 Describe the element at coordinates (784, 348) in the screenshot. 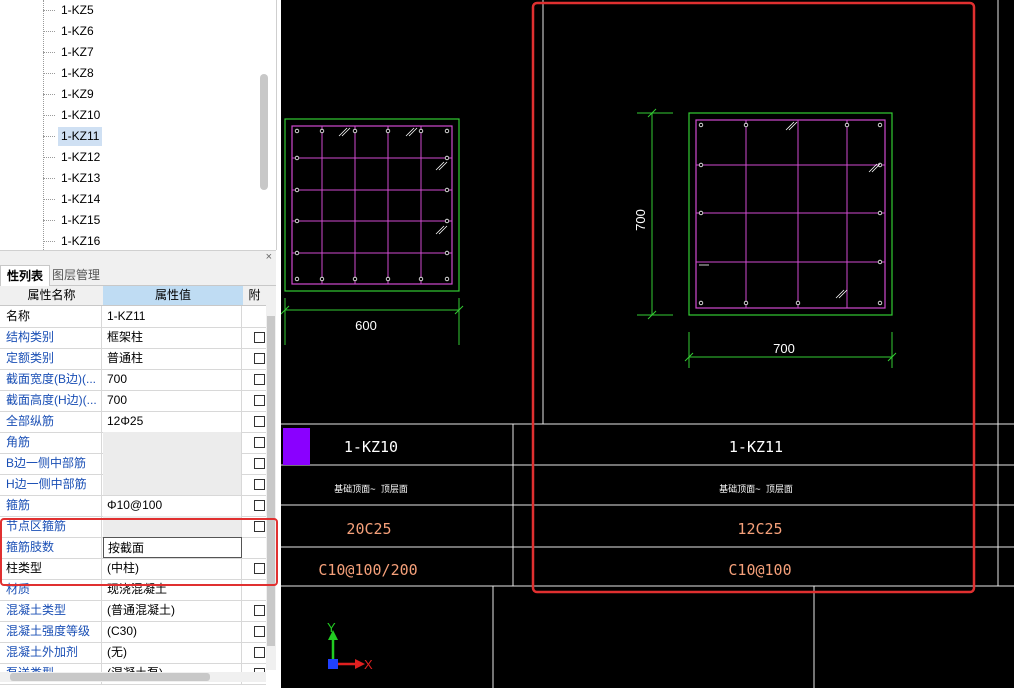

I see `width-dim-label: 700` at that location.